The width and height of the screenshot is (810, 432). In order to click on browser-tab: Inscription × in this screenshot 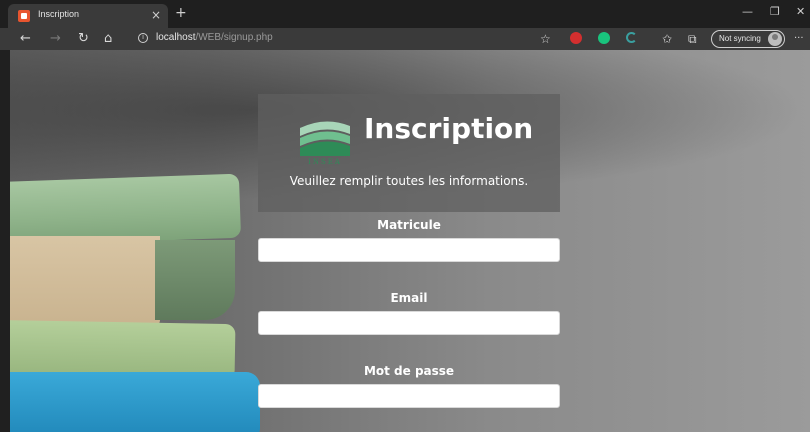, I will do `click(88, 16)`.